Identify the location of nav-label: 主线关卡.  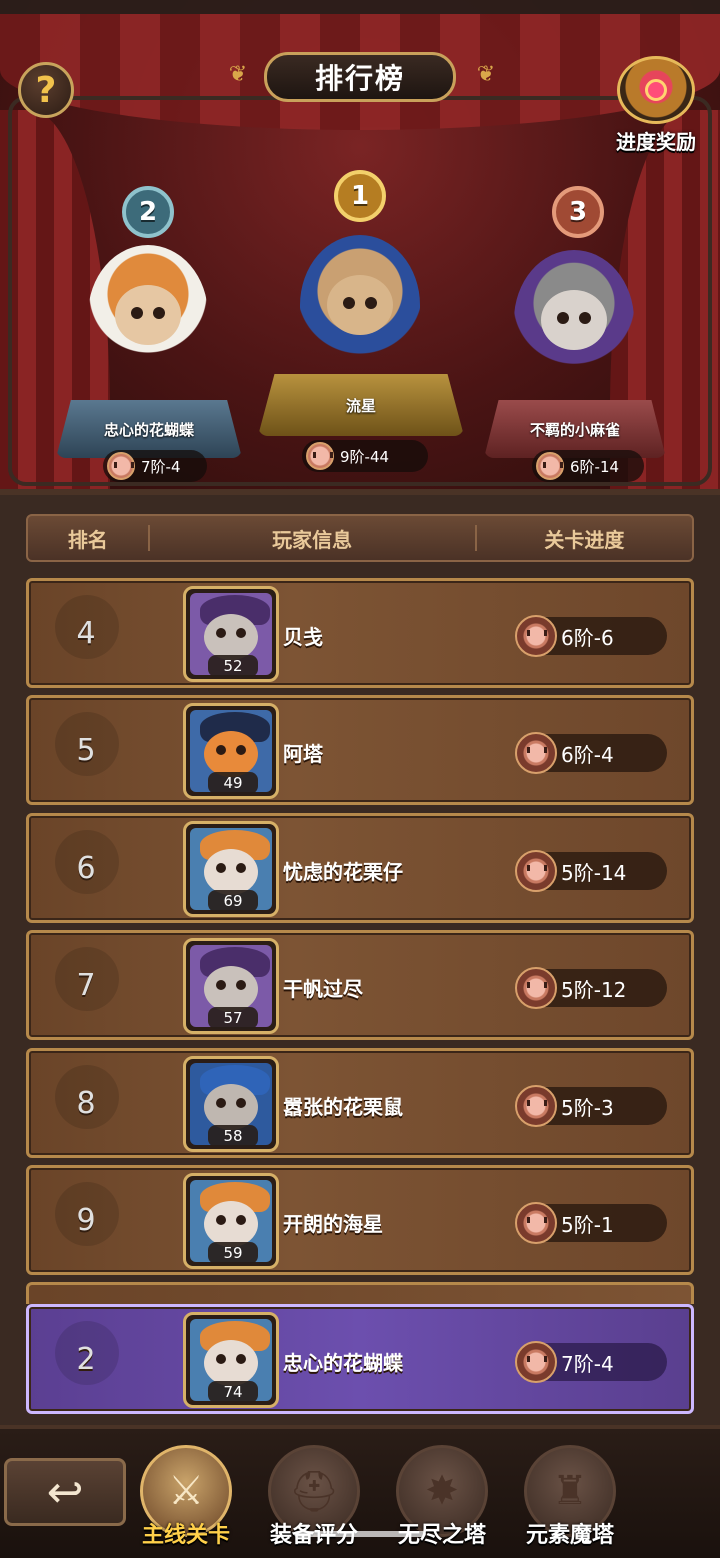
(185, 1535).